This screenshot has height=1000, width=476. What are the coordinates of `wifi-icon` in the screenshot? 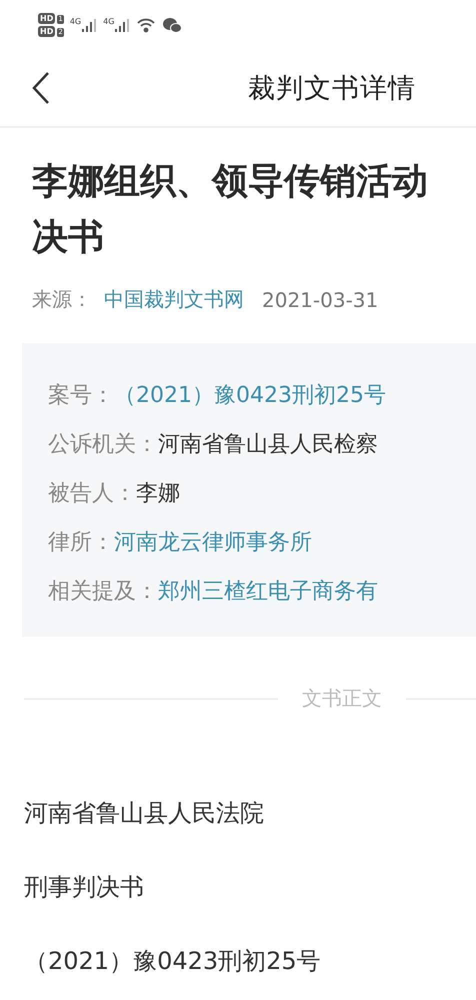 It's located at (146, 25).